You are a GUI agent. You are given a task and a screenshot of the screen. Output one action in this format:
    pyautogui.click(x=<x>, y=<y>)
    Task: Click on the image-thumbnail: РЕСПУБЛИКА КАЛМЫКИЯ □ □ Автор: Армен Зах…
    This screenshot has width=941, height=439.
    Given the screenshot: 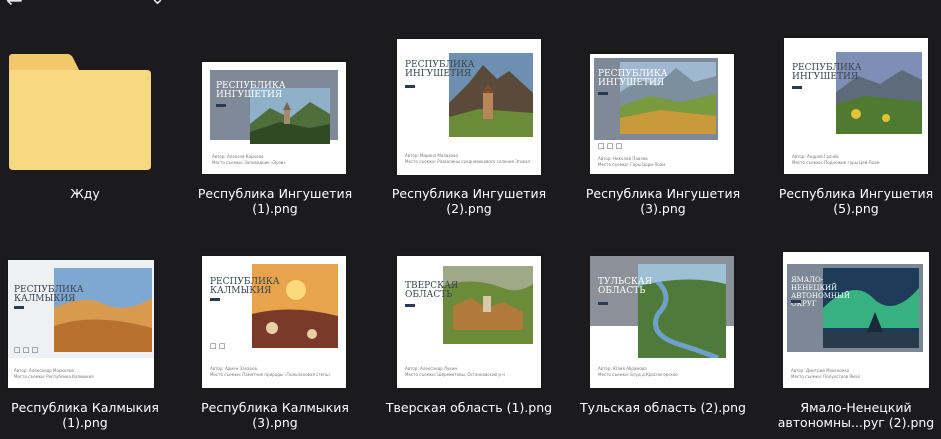 What is the action you would take?
    pyautogui.click(x=275, y=322)
    